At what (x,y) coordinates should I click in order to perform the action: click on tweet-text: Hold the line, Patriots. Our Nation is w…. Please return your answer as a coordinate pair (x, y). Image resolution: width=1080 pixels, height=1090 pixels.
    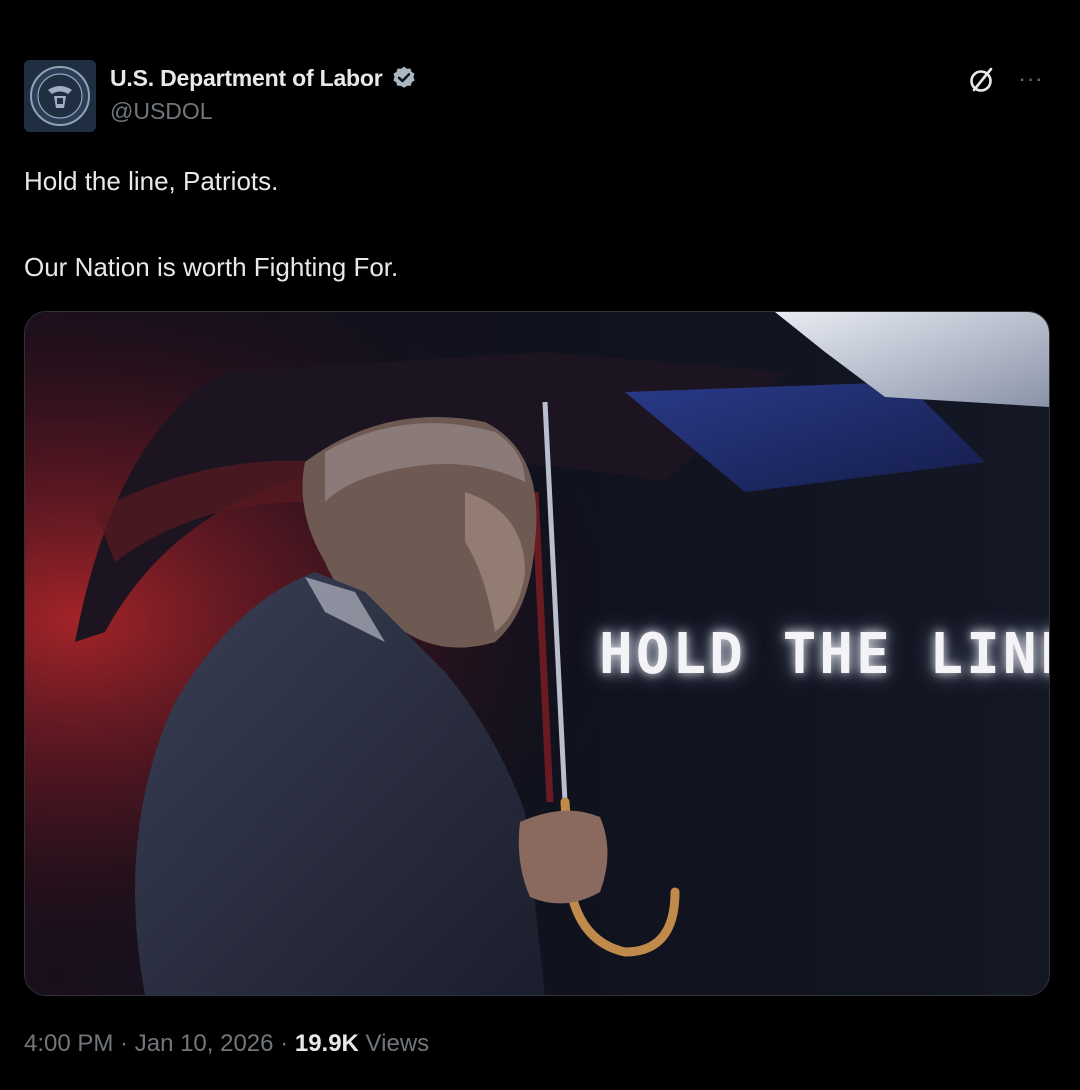
    Looking at the image, I should click on (539, 224).